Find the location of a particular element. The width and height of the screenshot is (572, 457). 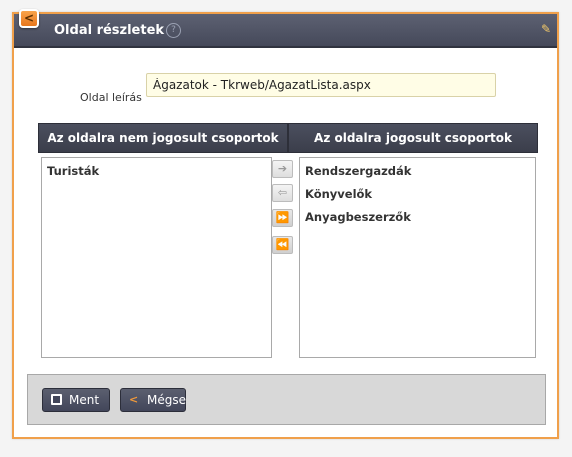

unauthorized-groups-header: Az oldalra nem jogosult csoportok is located at coordinates (163, 138).